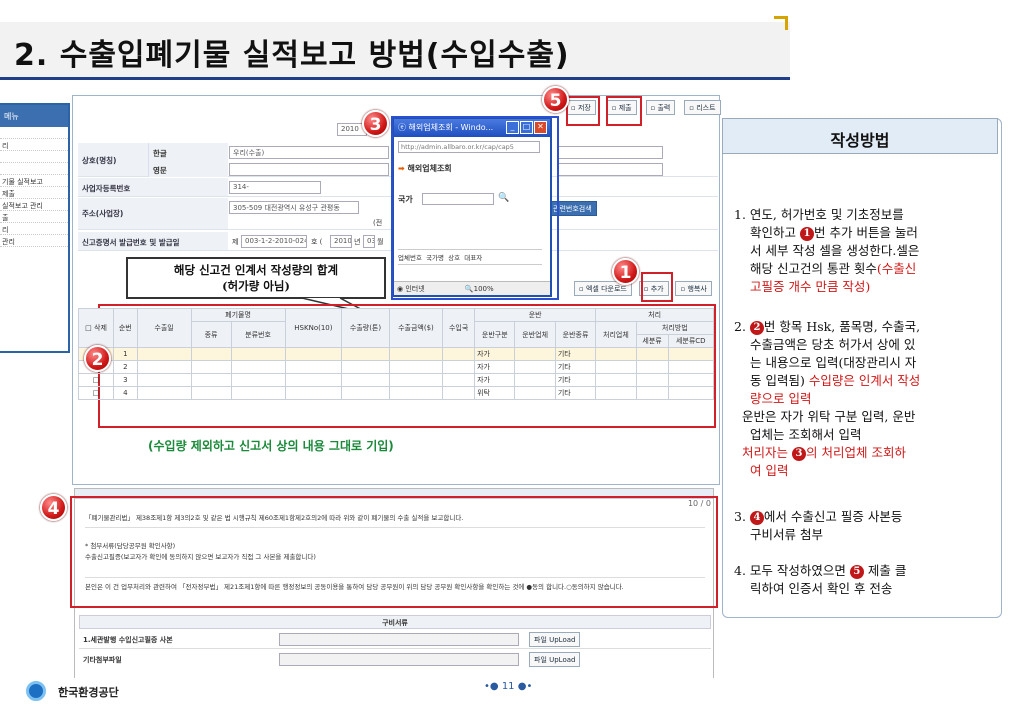  What do you see at coordinates (495, 334) in the screenshot?
I see `col-transport-type: 운반구분` at bounding box center [495, 334].